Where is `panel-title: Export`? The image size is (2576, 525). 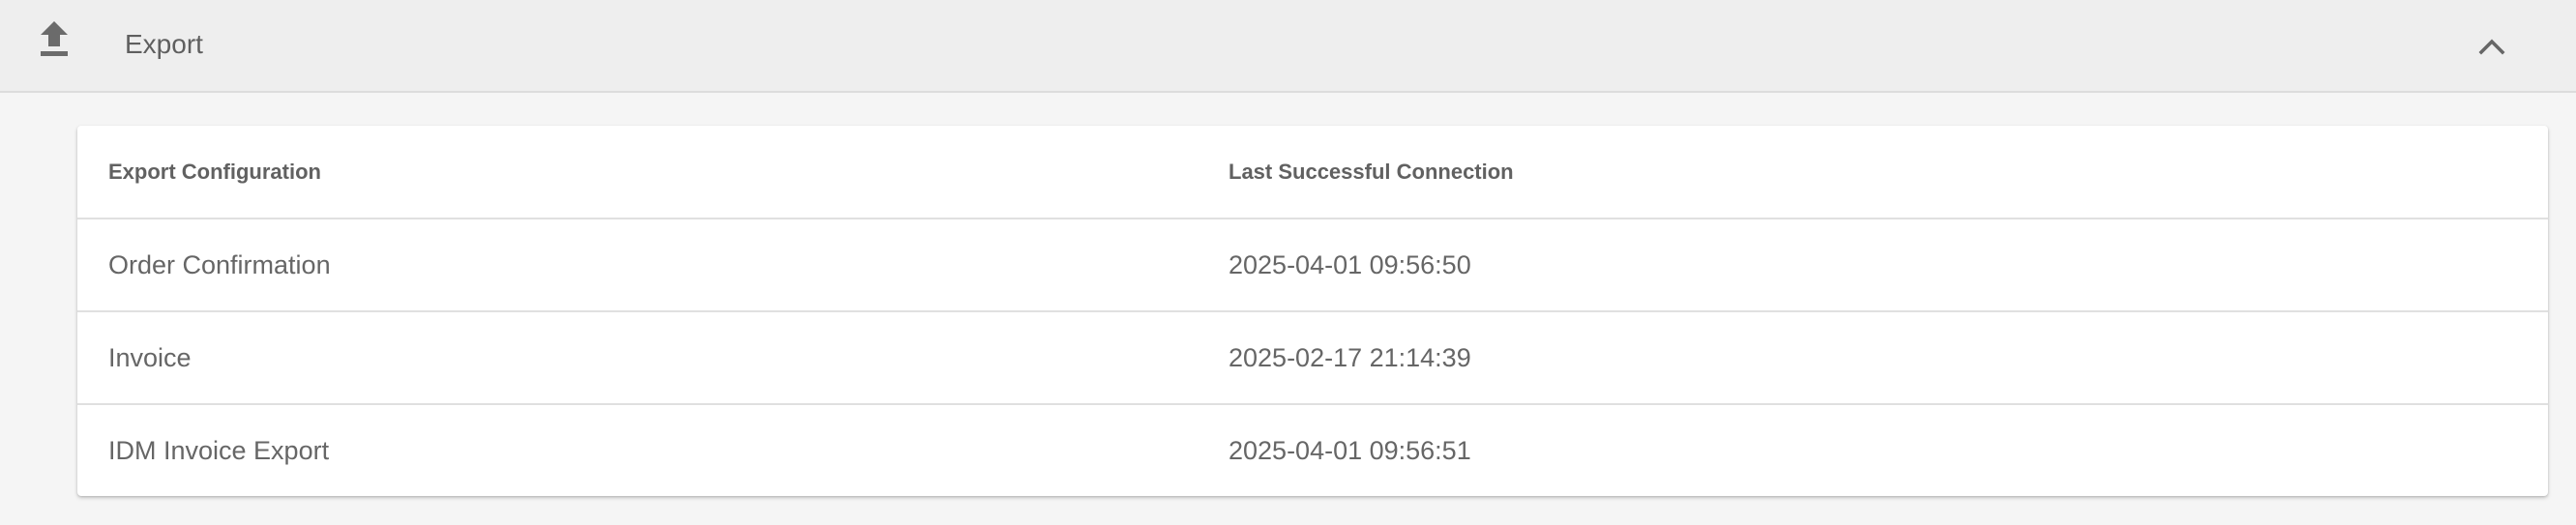 panel-title: Export is located at coordinates (164, 44).